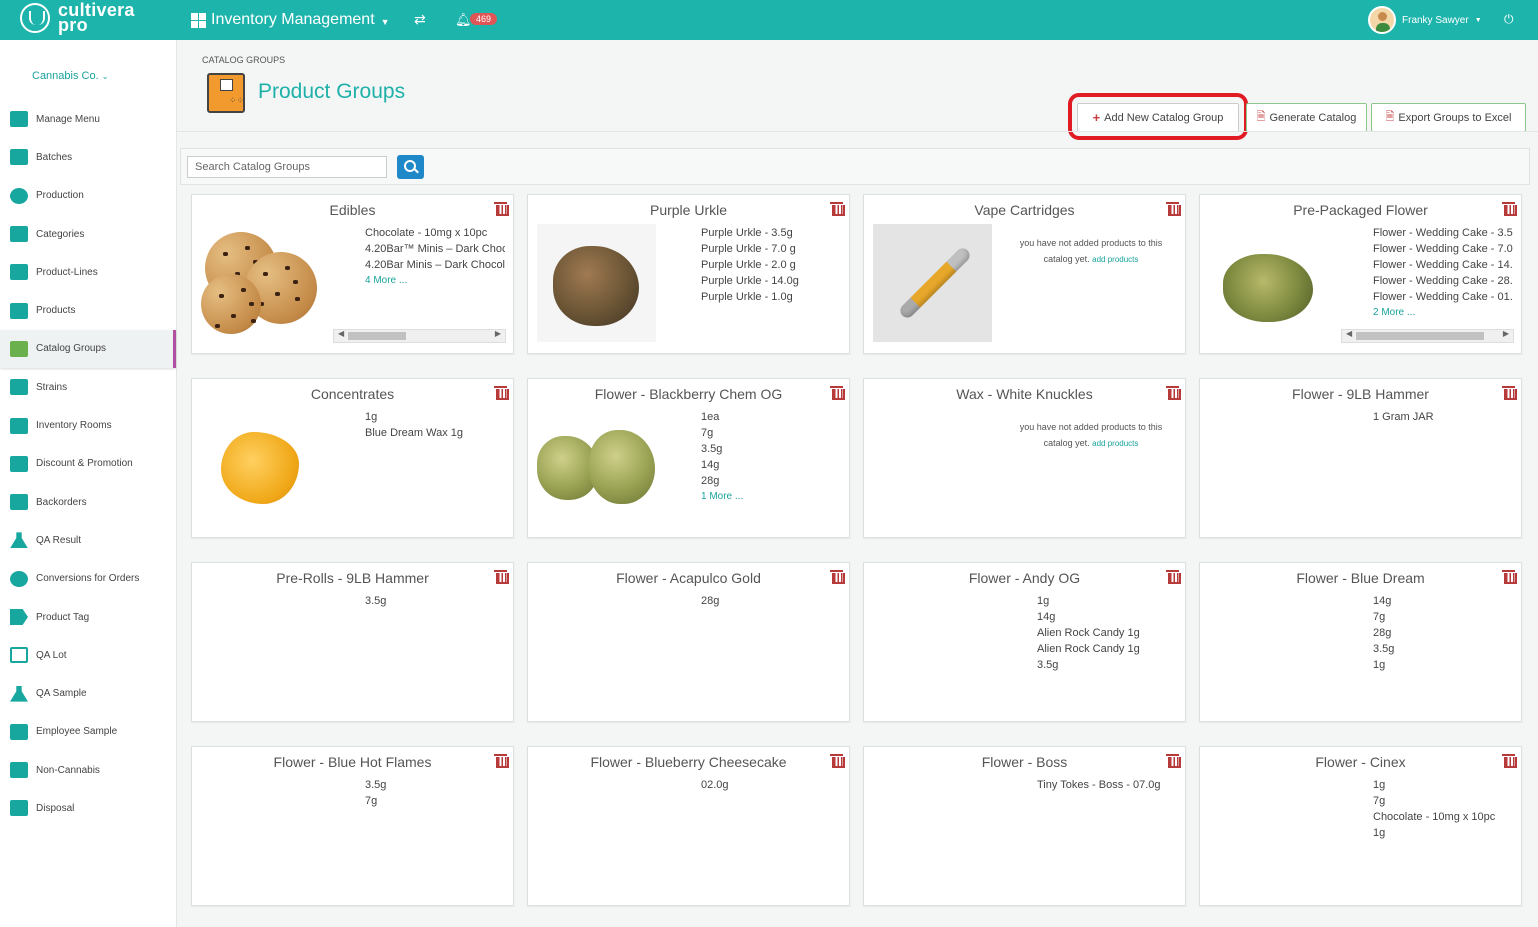 The image size is (1538, 927). What do you see at coordinates (484, 19) in the screenshot?
I see `notification-badge: 469` at bounding box center [484, 19].